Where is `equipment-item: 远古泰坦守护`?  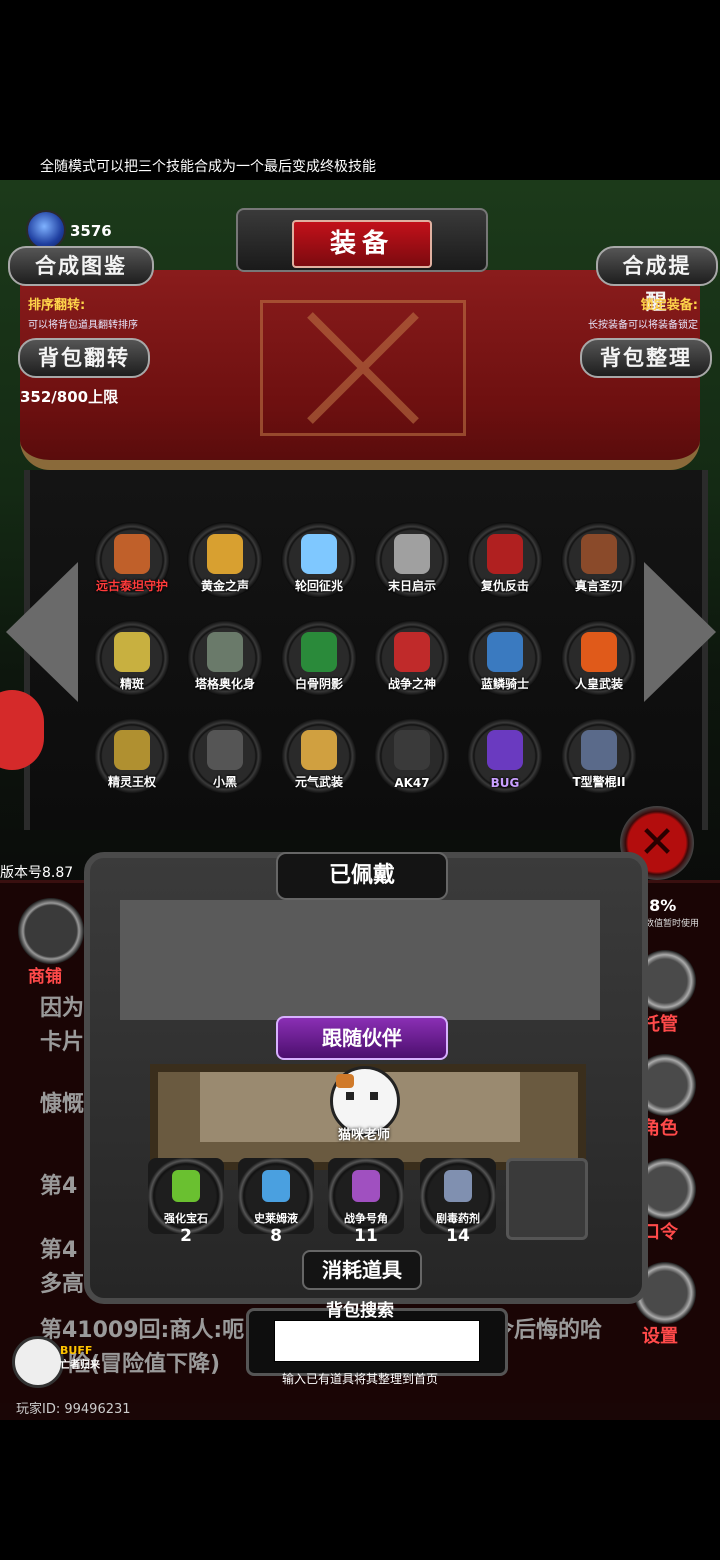 equipment-item: 远古泰坦守护 is located at coordinates (132, 560).